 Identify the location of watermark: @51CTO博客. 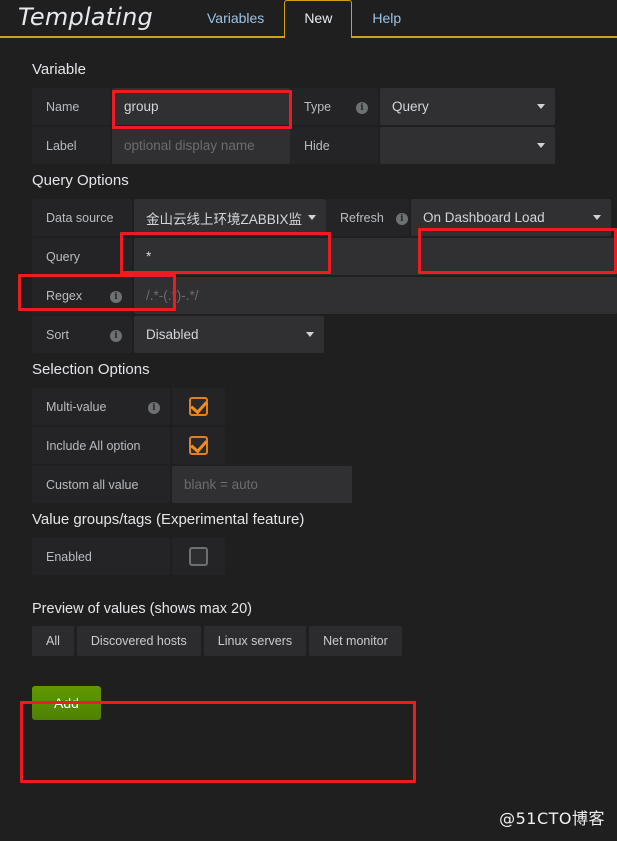
(552, 818).